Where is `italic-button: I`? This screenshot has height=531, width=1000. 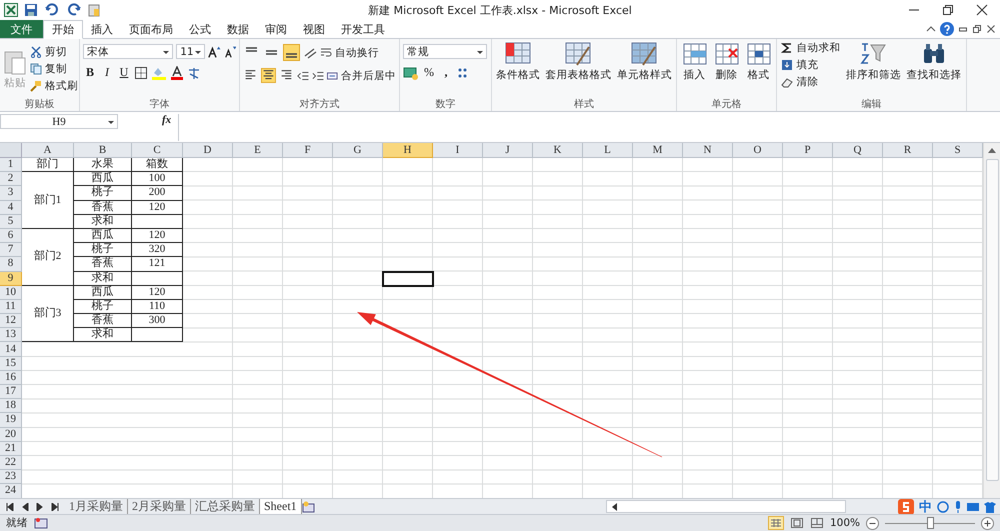
italic-button: I is located at coordinates (107, 72).